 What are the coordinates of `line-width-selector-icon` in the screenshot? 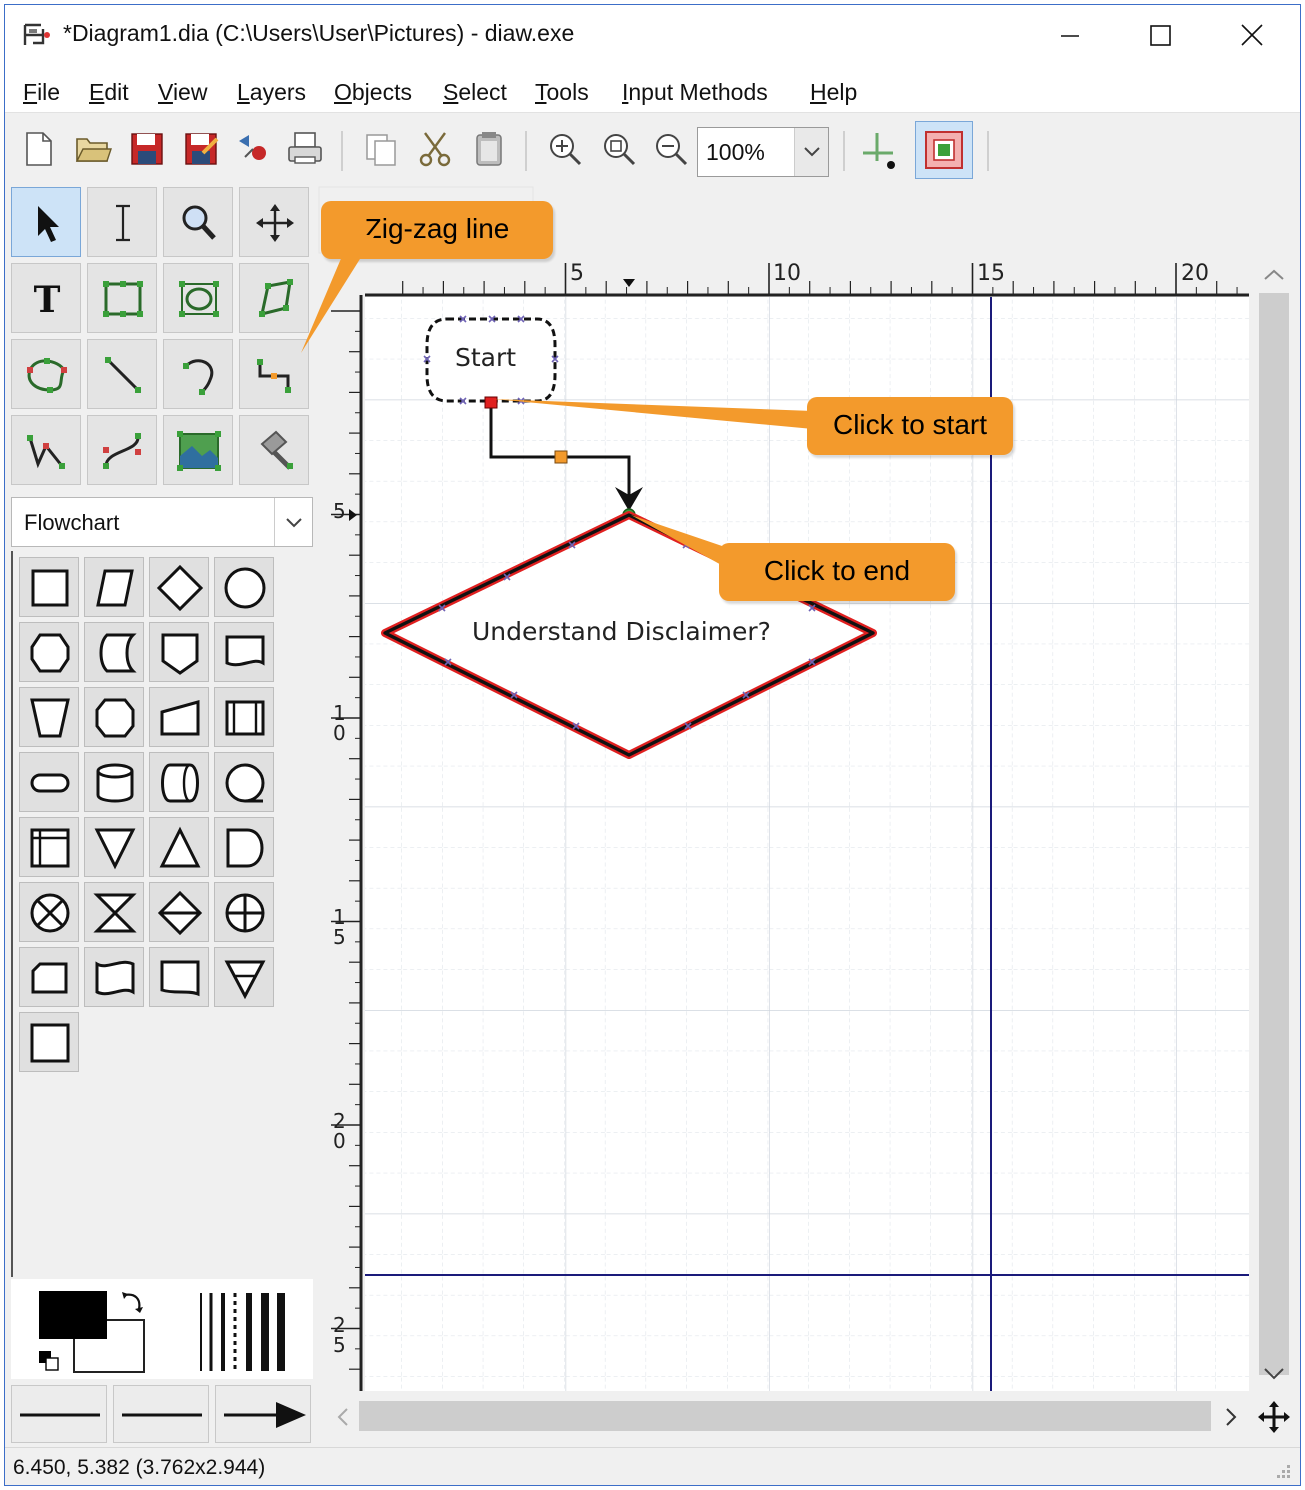 It's located at (242, 1332).